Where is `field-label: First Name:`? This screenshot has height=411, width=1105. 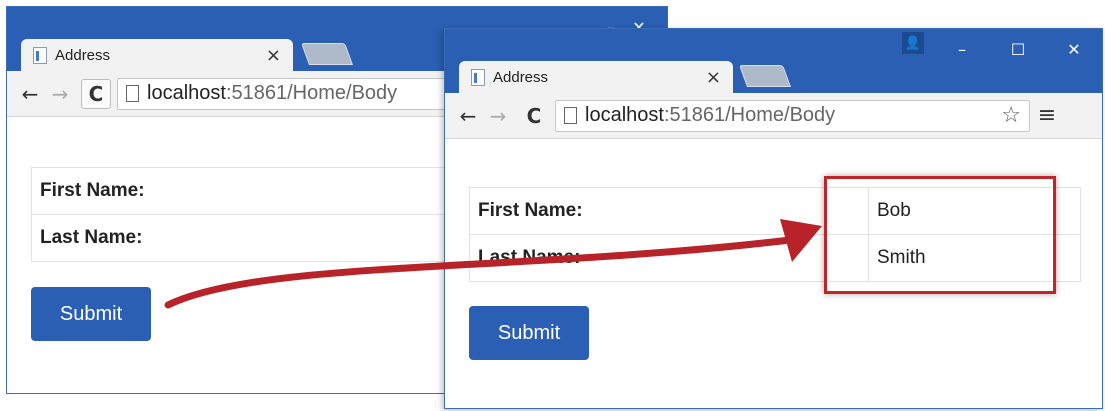
field-label: First Name: is located at coordinates (669, 211).